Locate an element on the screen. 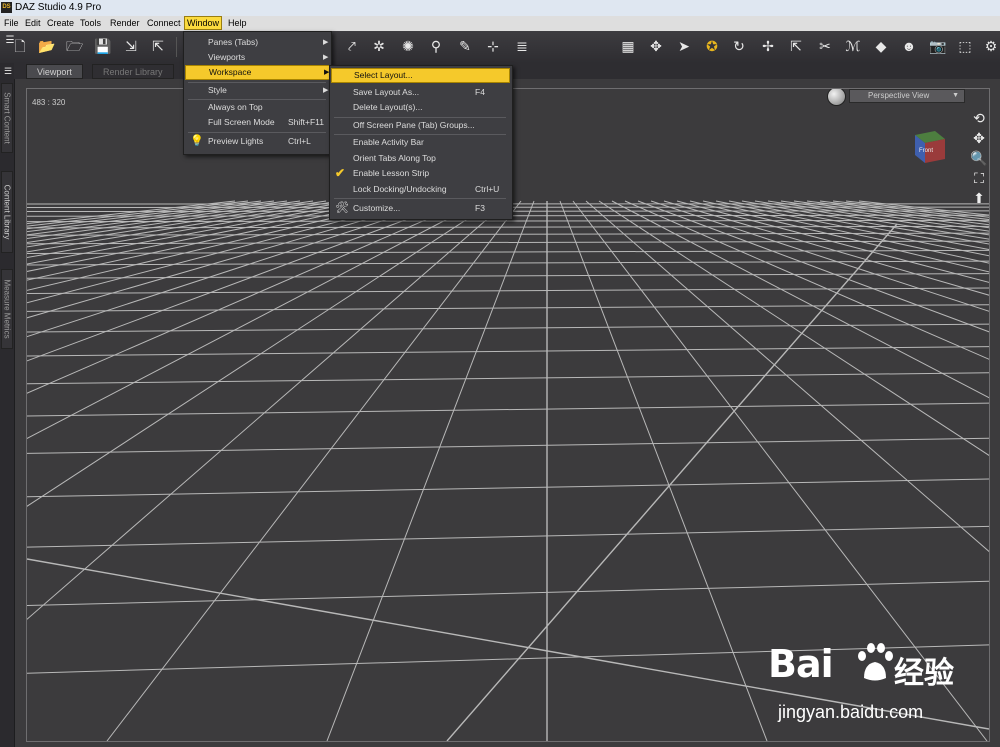 Image resolution: width=1000 pixels, height=747 pixels. menu-window: Window is located at coordinates (203, 23).